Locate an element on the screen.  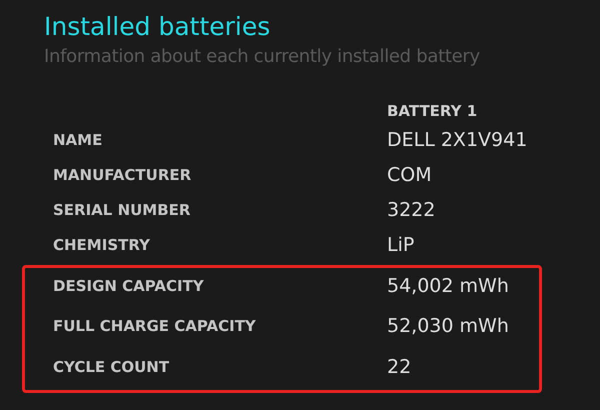
field-value: LiP is located at coordinates (401, 245).